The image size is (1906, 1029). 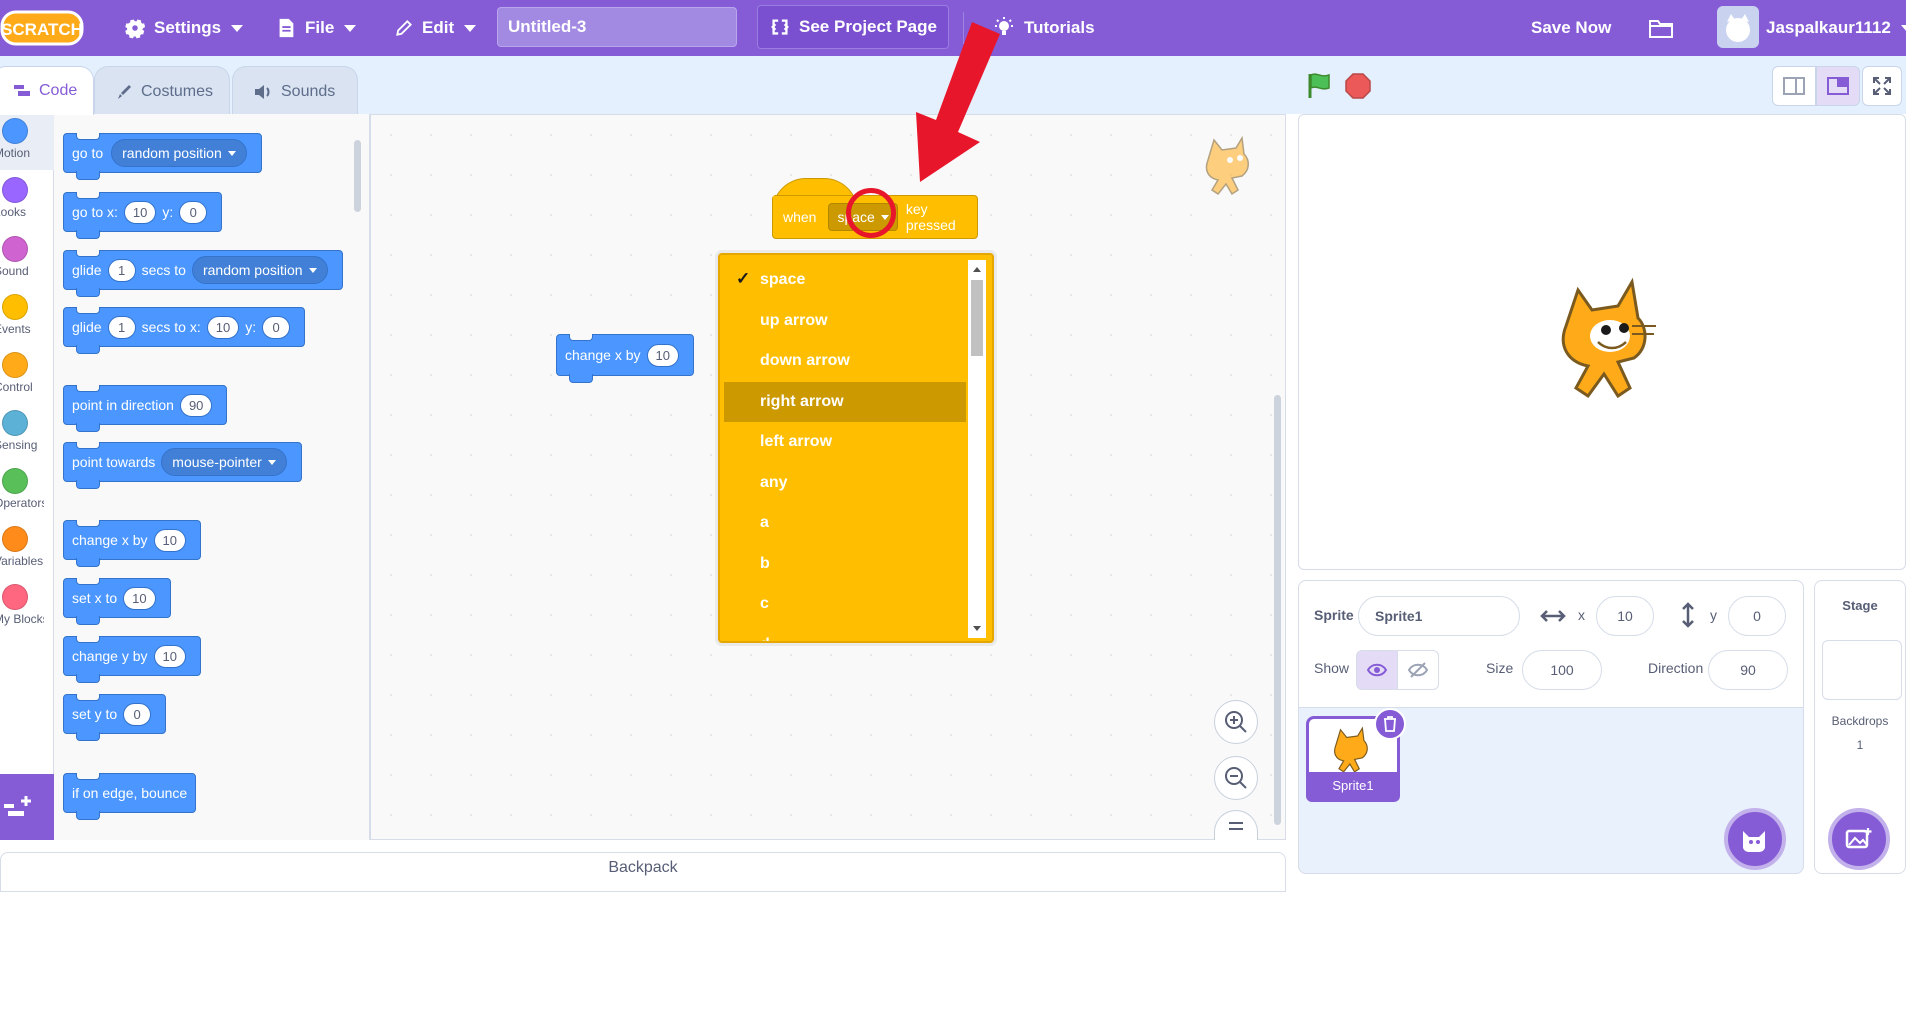 I want to click on hide-sprite-button, so click(x=1418, y=670).